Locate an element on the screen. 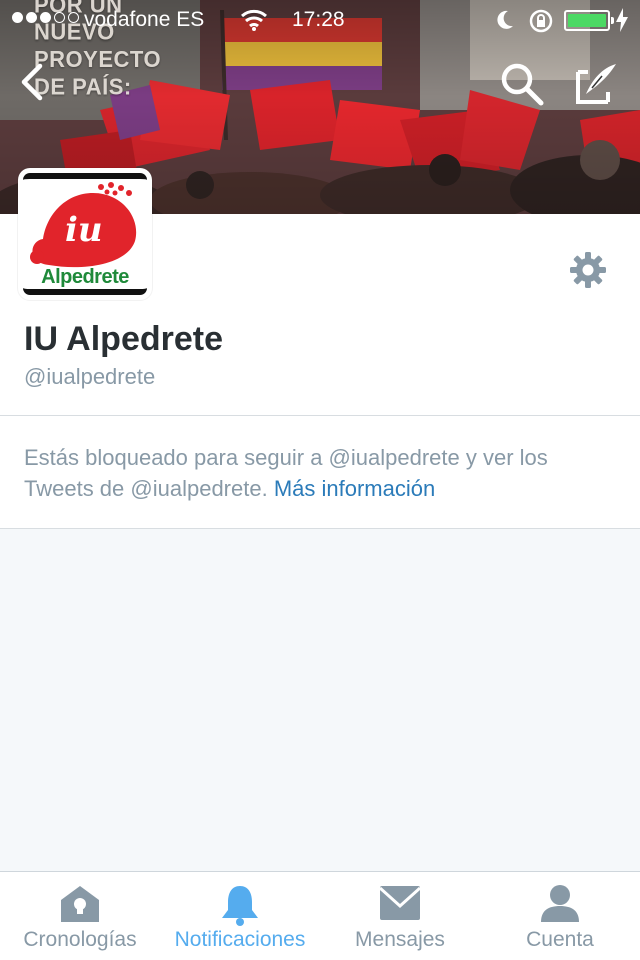  tab-messages: Mensajes is located at coordinates (400, 916).